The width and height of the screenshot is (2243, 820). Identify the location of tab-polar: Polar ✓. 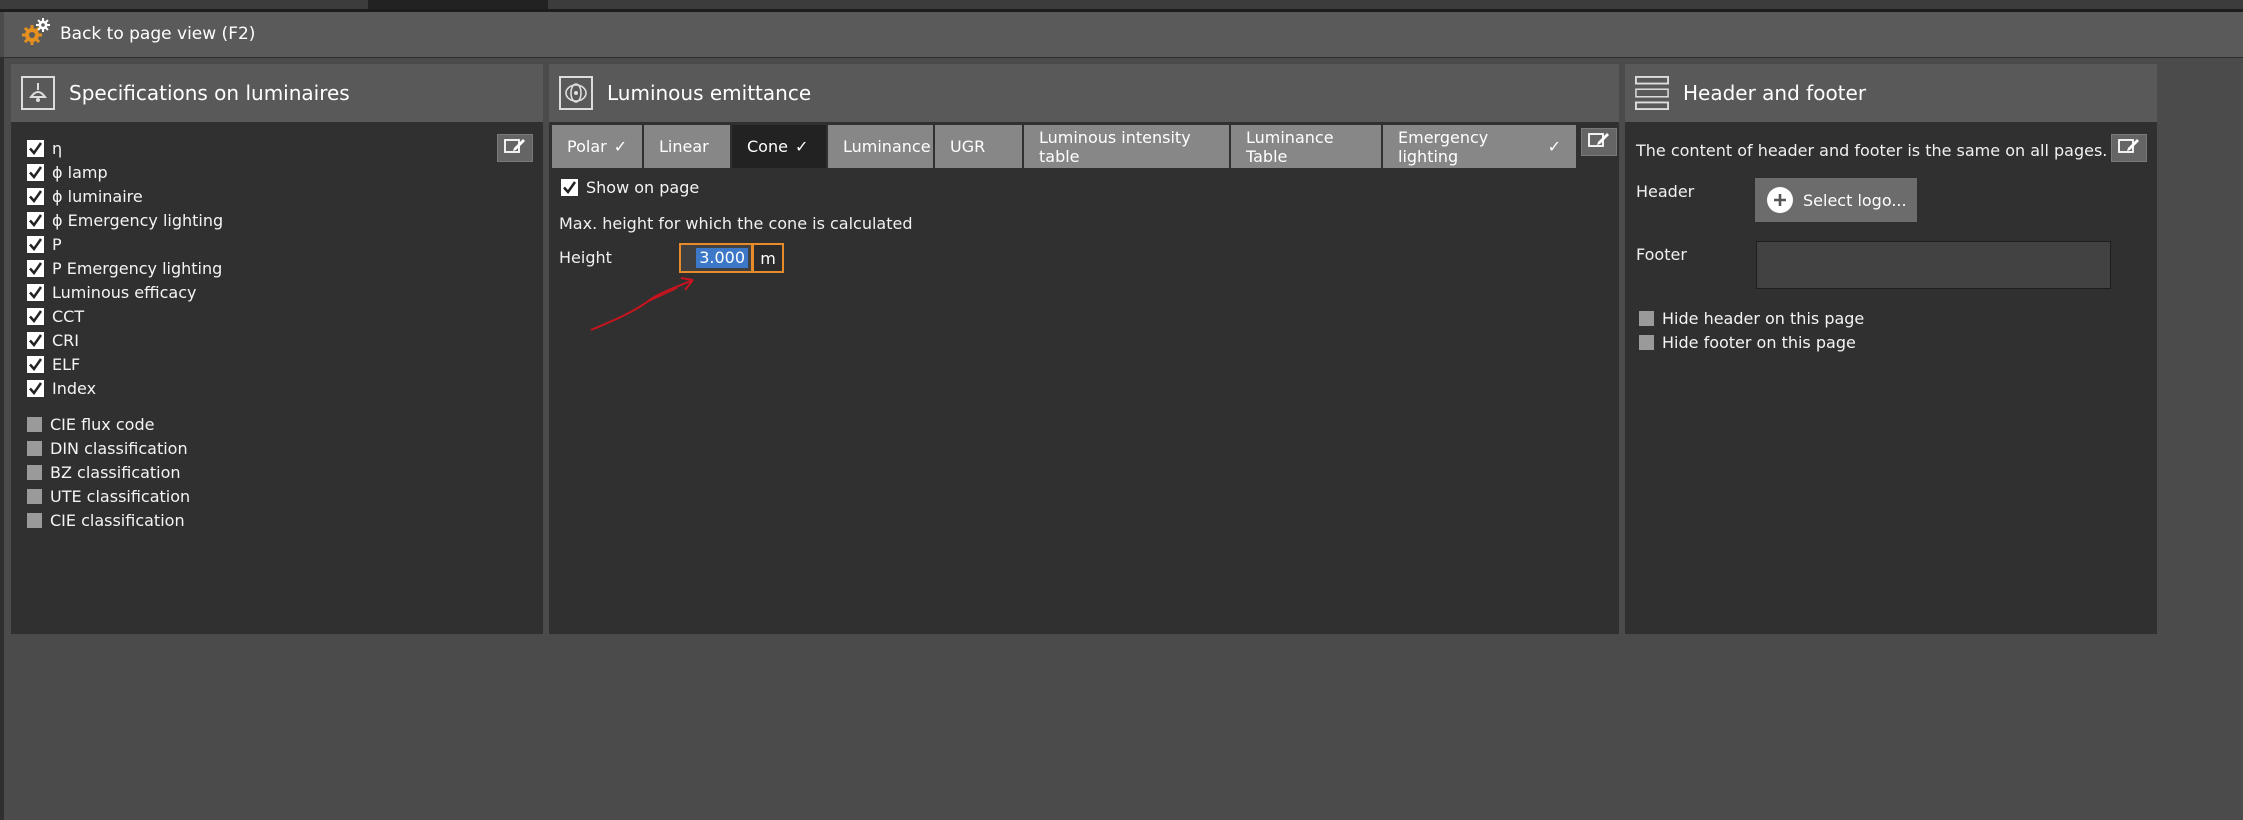
(597, 146).